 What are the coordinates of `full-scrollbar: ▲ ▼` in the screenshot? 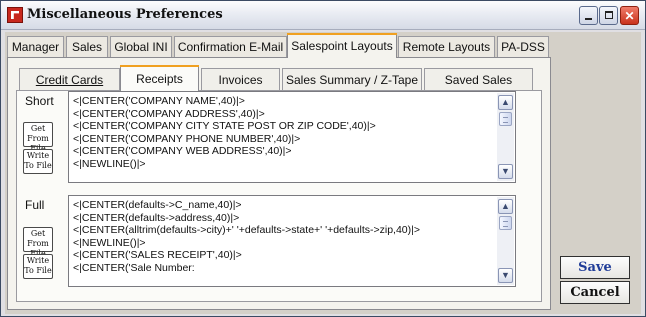 It's located at (505, 241).